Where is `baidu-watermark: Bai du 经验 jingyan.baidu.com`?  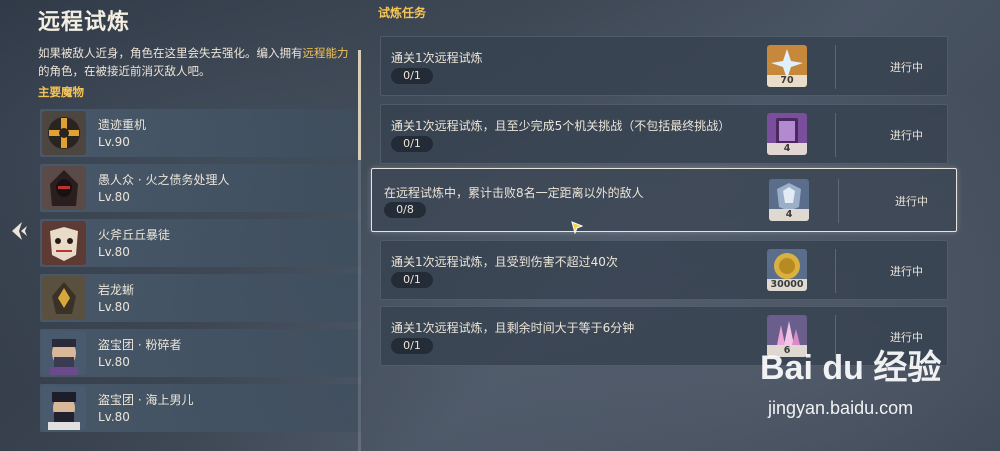 baidu-watermark: Bai du 经验 jingyan.baidu.com is located at coordinates (872, 385).